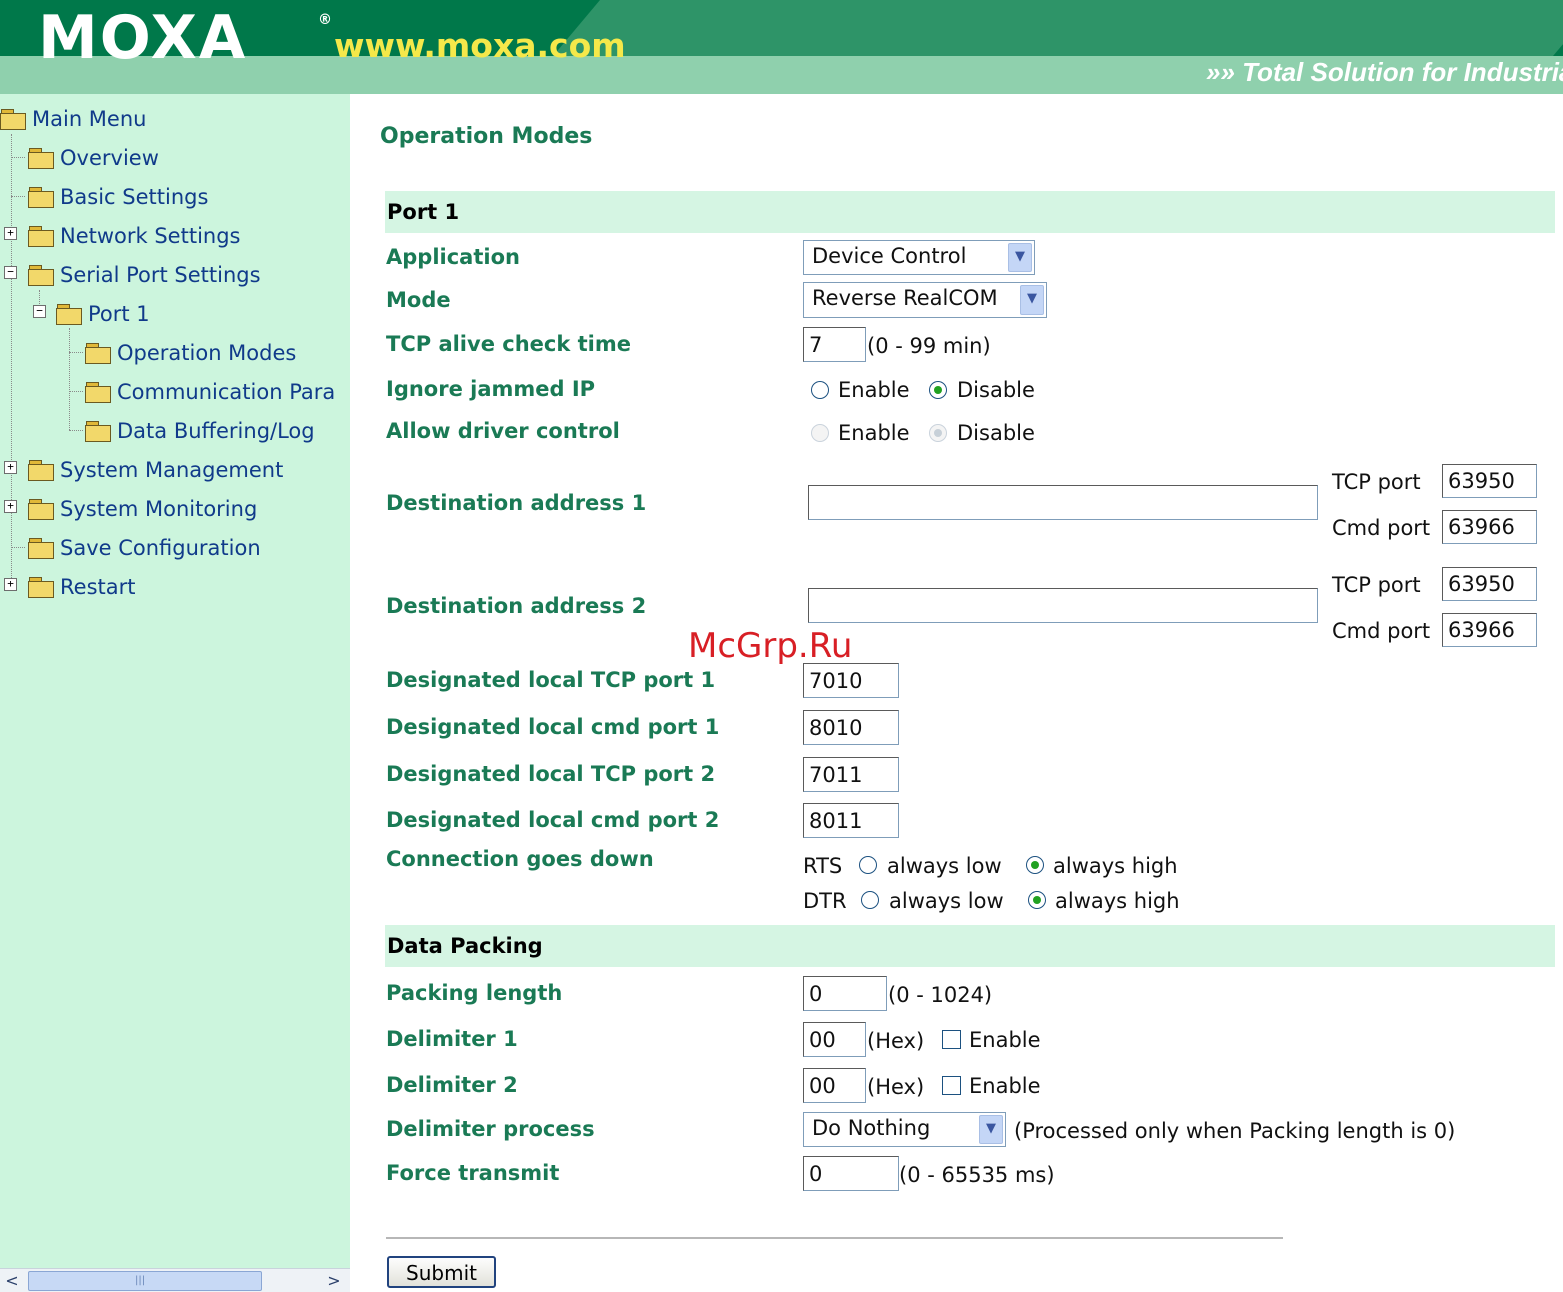  I want to click on dest1-input, so click(1063, 502).